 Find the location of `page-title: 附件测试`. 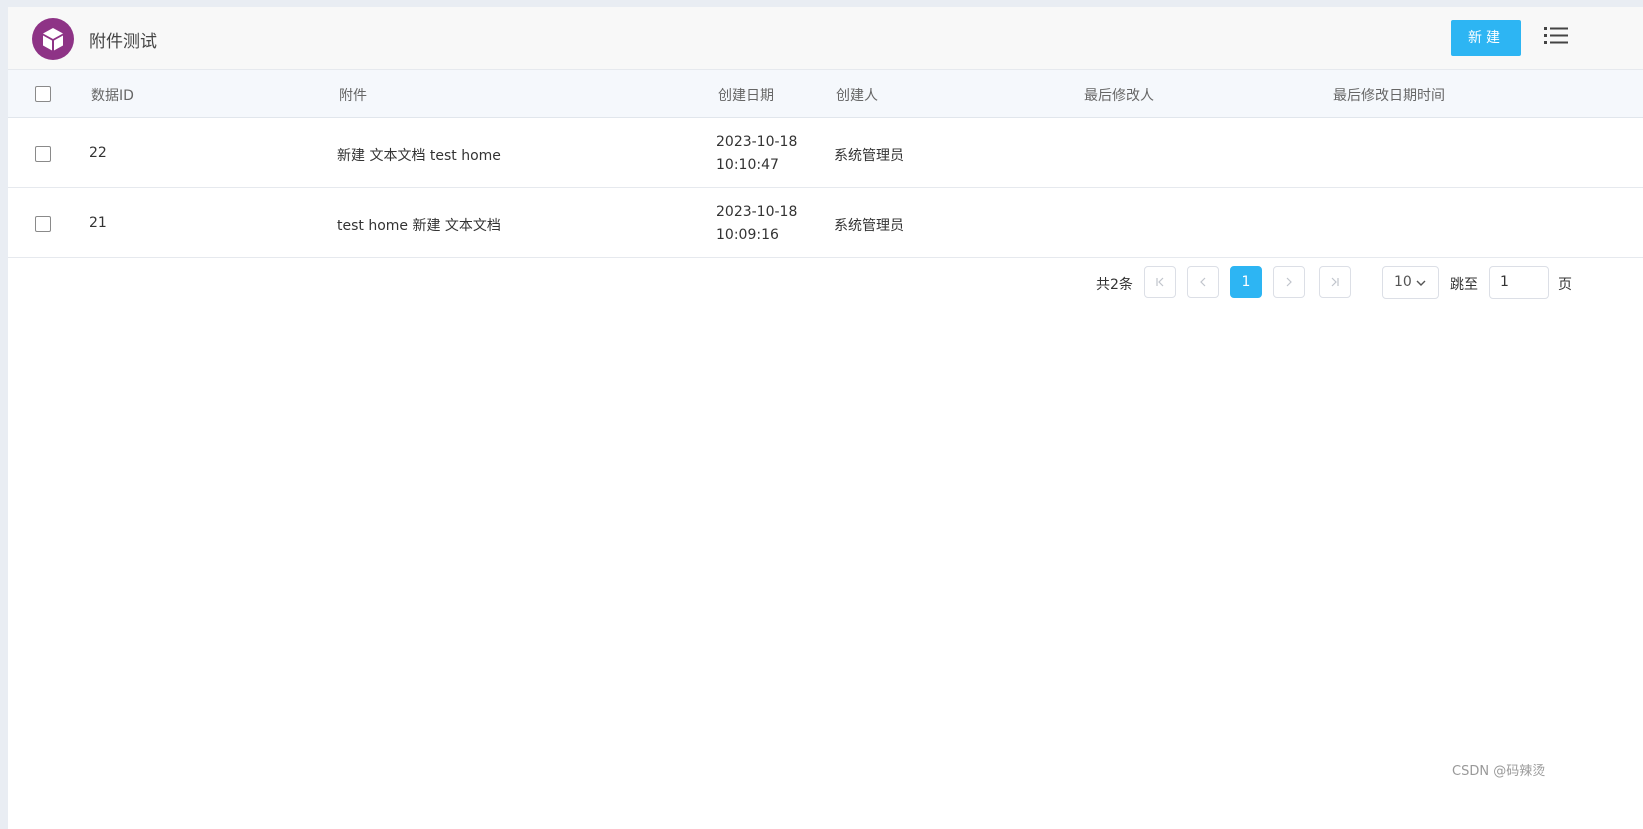

page-title: 附件测试 is located at coordinates (123, 42).